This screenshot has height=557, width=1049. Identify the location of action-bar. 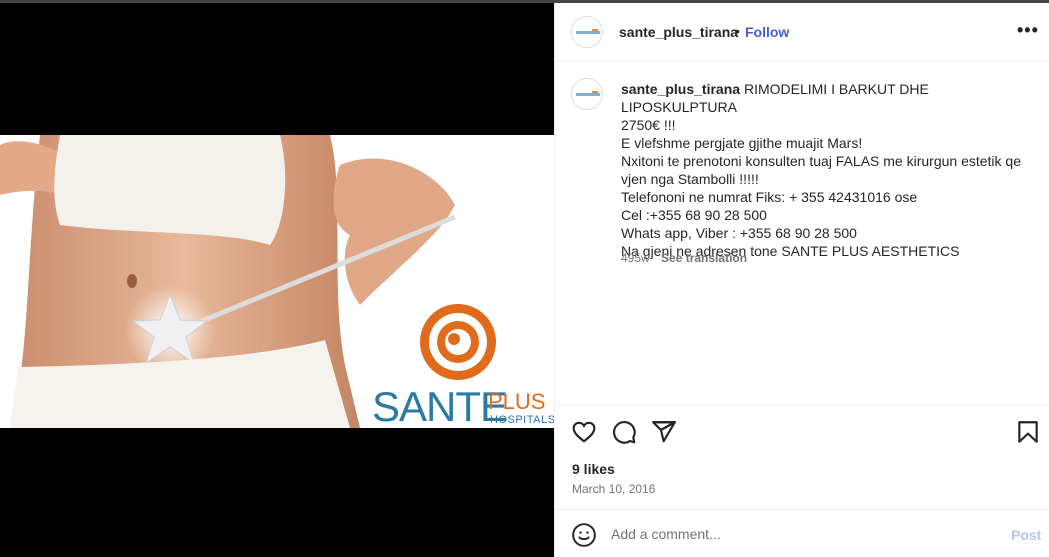
(802, 430).